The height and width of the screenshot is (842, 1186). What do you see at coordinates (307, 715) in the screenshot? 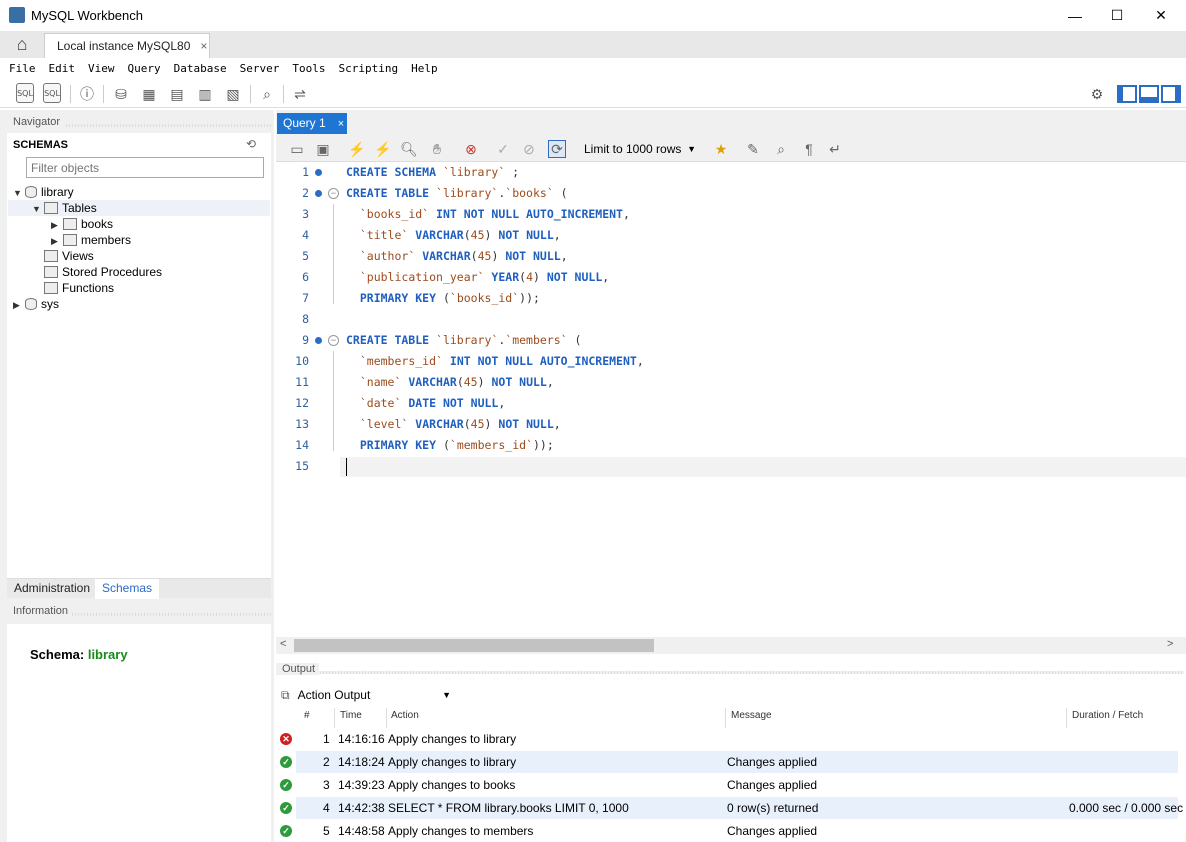
I see `column-header-num: #` at bounding box center [307, 715].